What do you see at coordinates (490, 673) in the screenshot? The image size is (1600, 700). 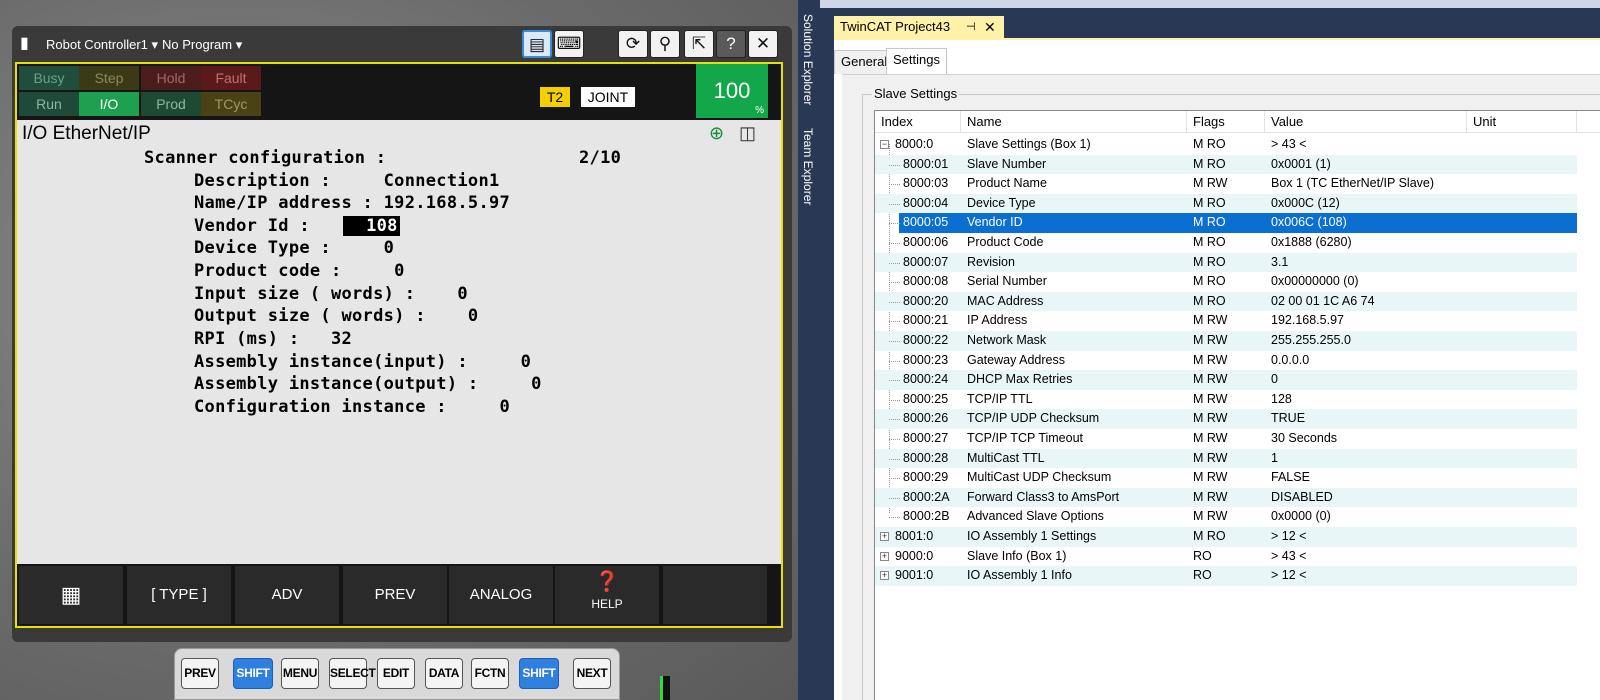 I see `key-fctn: FCTN` at bounding box center [490, 673].